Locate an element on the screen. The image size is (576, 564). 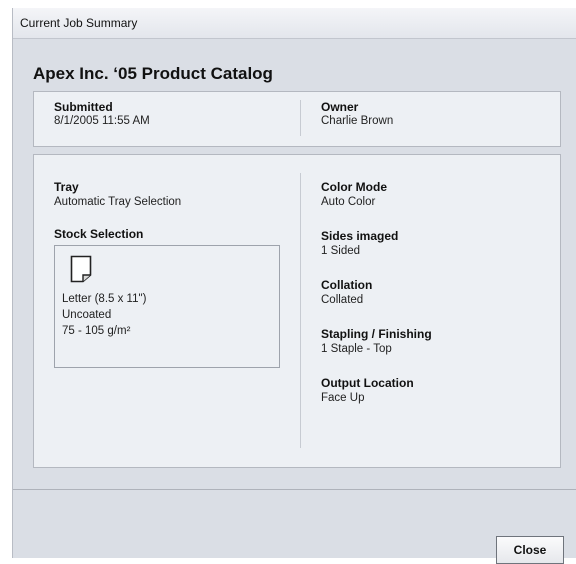
job-name: Apex Inc. ‘05 Product Catalog is located at coordinates (153, 73).